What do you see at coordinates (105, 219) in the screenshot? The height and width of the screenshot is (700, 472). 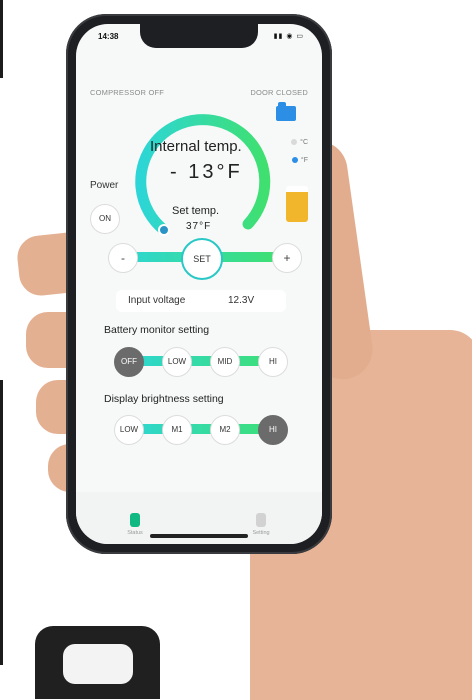 I see `power-button: ON` at bounding box center [105, 219].